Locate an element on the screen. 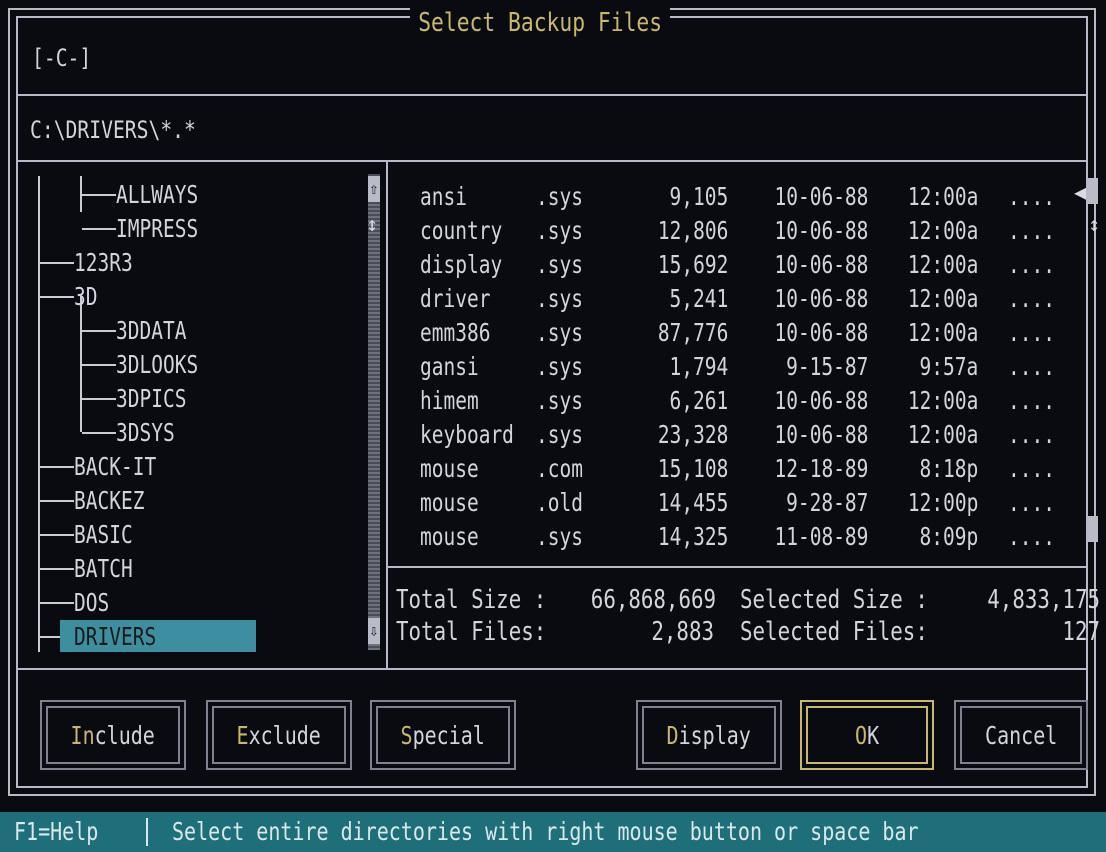 Image resolution: width=1106 pixels, height=852 pixels. status-separator is located at coordinates (147, 832).